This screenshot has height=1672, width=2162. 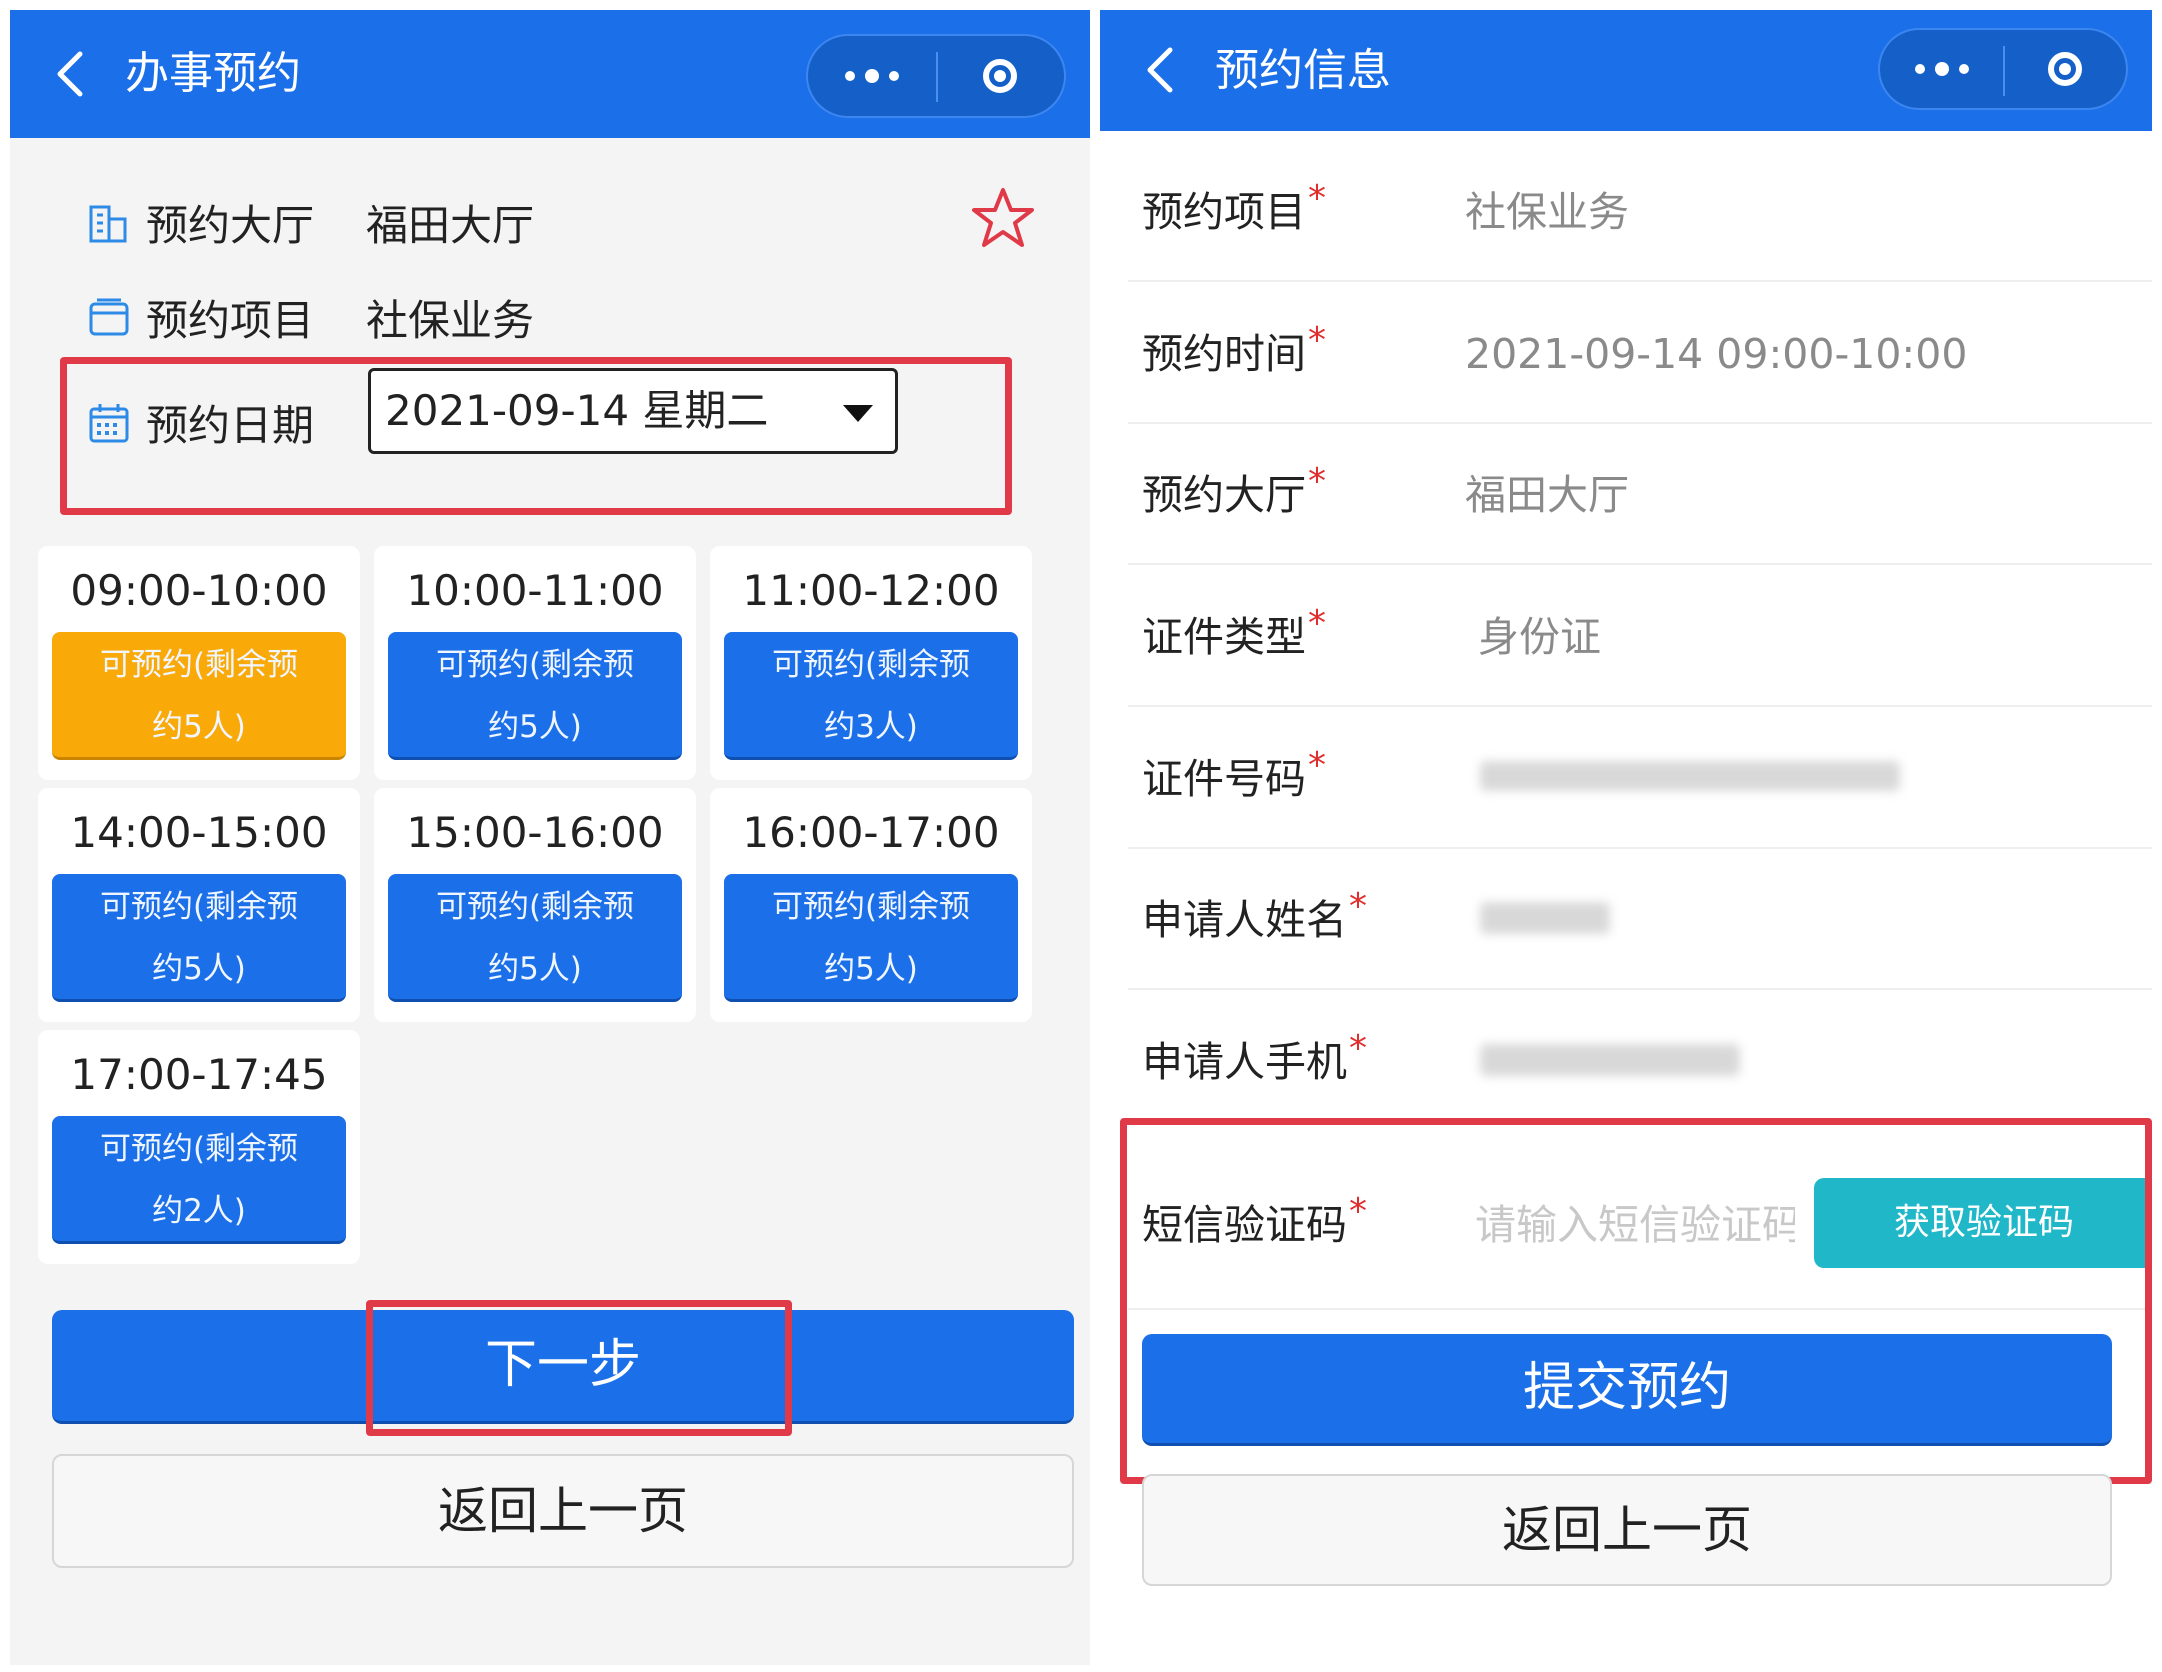 What do you see at coordinates (1626, 70) in the screenshot?
I see `nav-bar: 预约信息` at bounding box center [1626, 70].